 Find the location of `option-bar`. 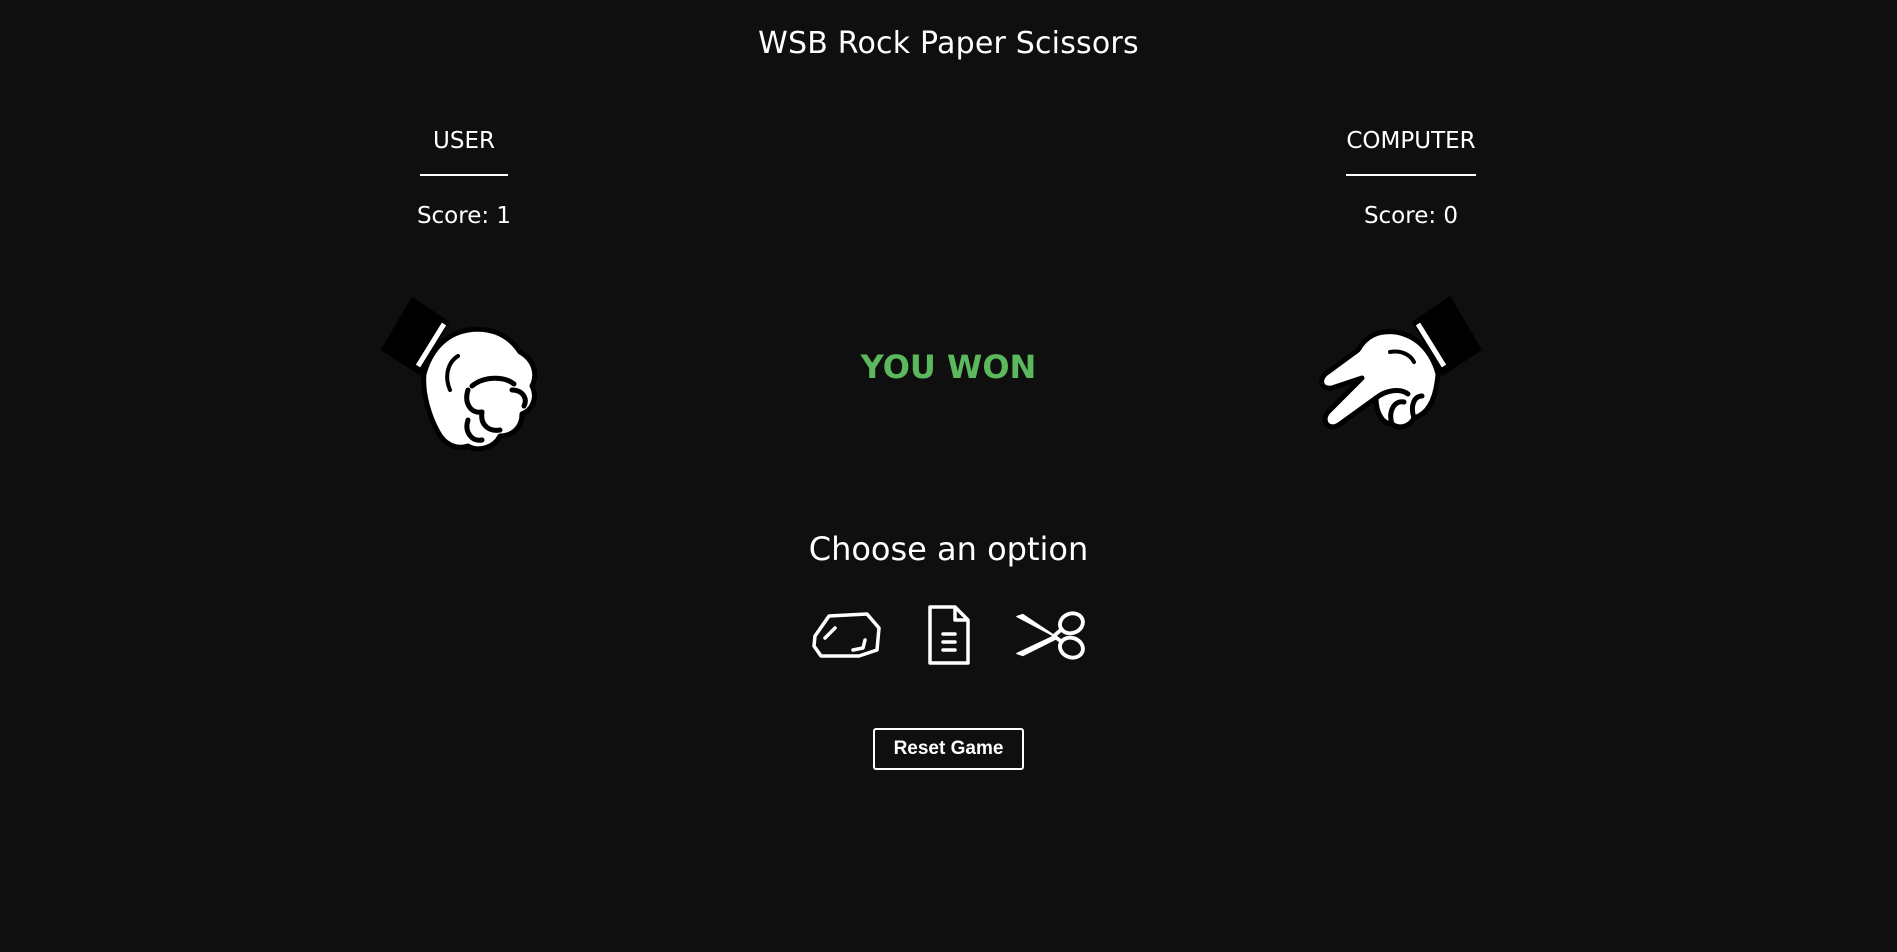

option-bar is located at coordinates (948, 635).